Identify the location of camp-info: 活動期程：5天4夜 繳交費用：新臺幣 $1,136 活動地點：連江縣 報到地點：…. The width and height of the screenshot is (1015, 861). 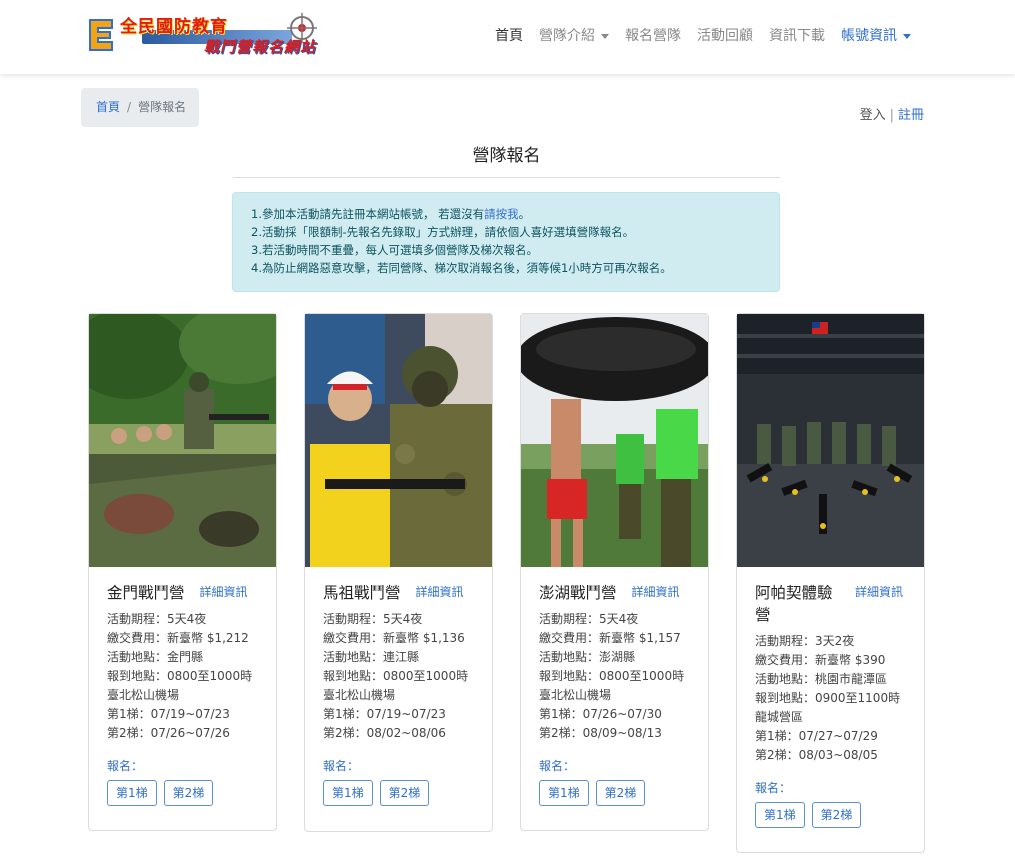
(403, 676).